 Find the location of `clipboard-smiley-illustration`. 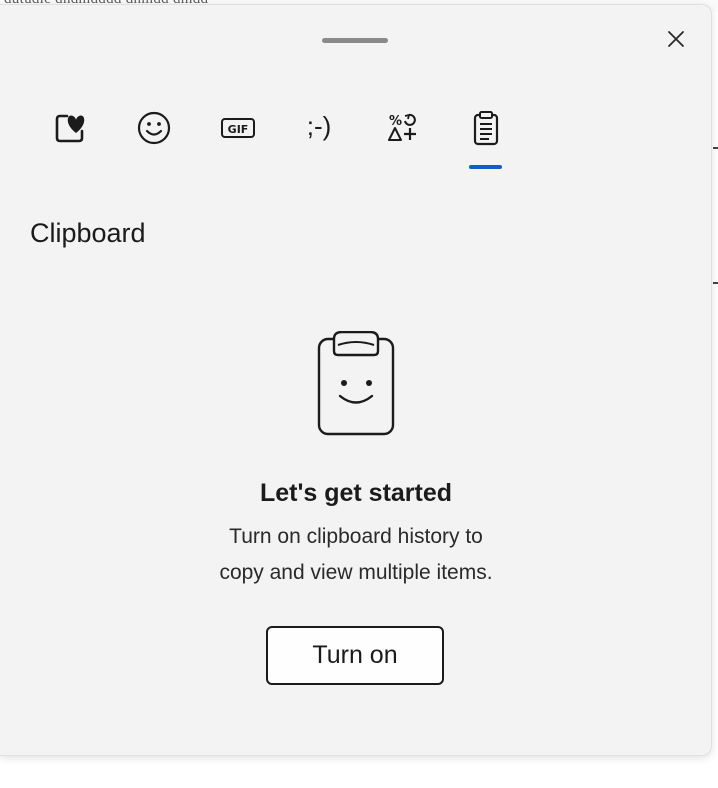

clipboard-smiley-illustration is located at coordinates (356, 383).